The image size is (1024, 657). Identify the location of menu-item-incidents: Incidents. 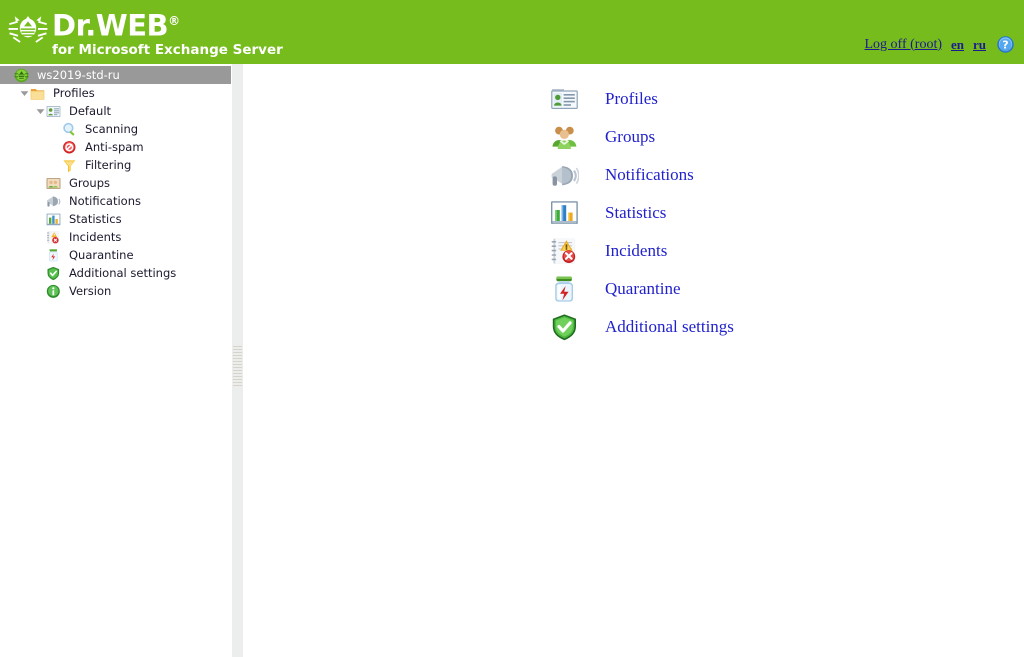
(642, 251).